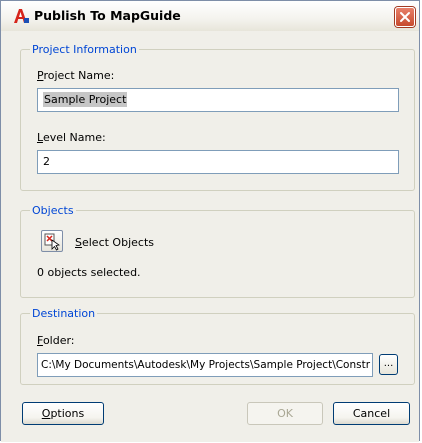  I want to click on select-objects-button, so click(52, 241).